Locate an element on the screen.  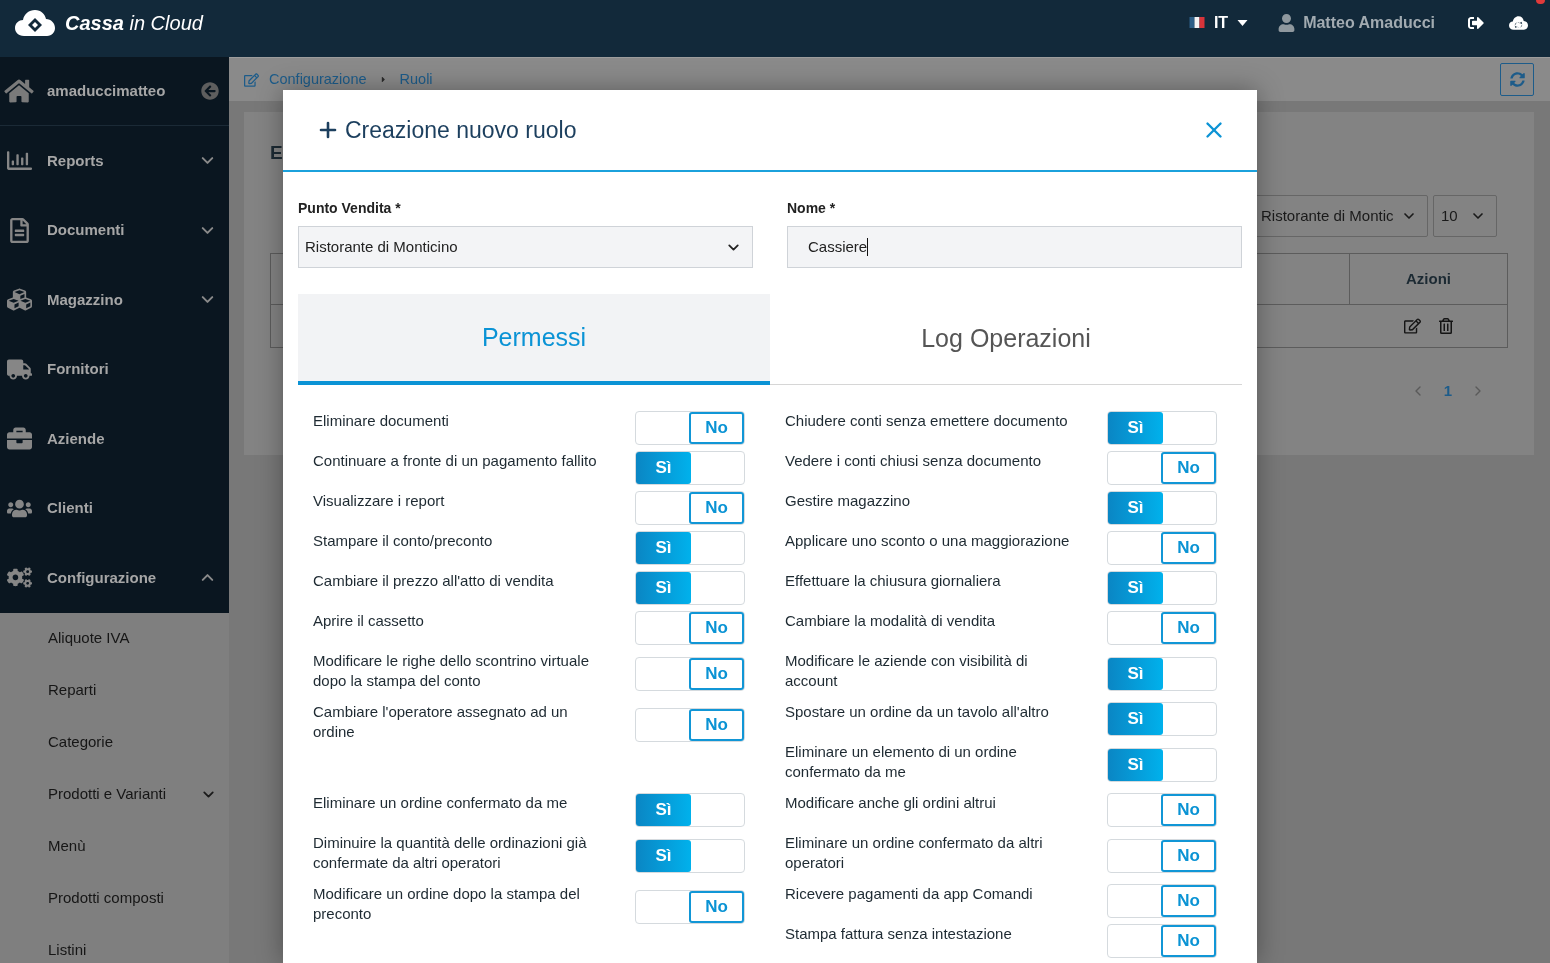
sidebar-item: Aziende is located at coordinates (114, 439).